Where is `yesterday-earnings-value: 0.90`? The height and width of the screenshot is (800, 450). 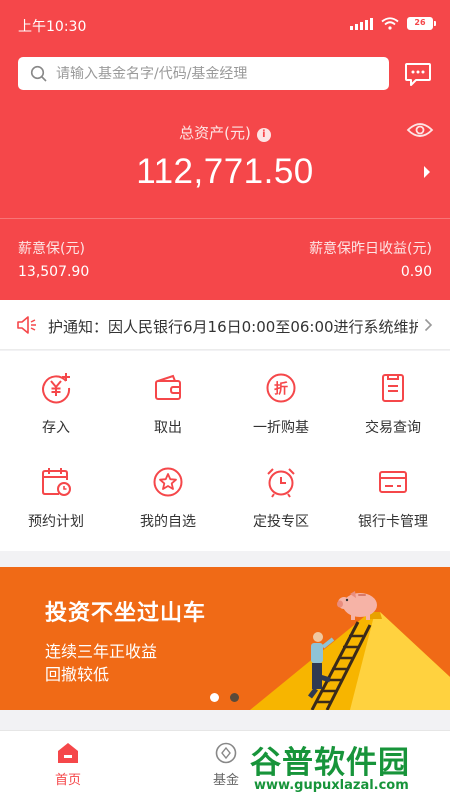
yesterday-earnings-value: 0.90 is located at coordinates (416, 272).